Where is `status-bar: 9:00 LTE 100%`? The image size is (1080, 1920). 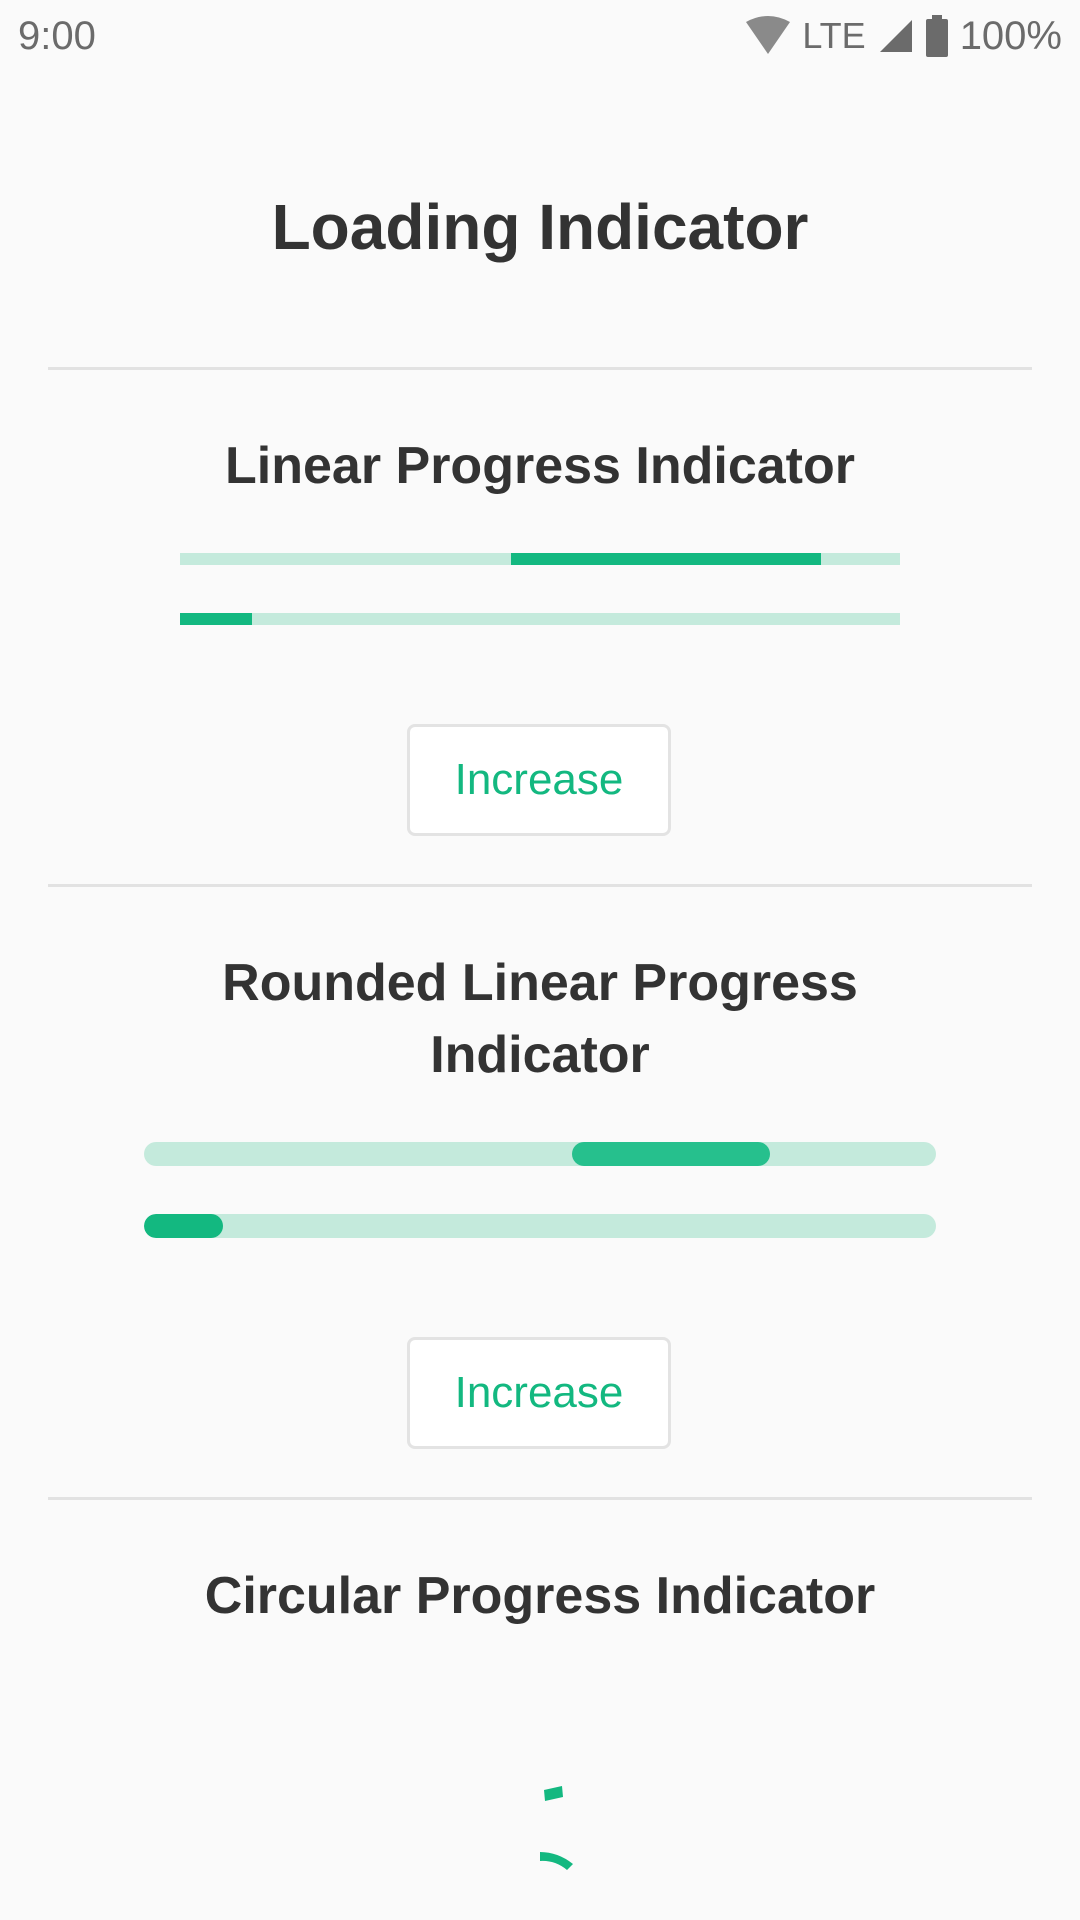
status-bar: 9:00 LTE 100% is located at coordinates (540, 36).